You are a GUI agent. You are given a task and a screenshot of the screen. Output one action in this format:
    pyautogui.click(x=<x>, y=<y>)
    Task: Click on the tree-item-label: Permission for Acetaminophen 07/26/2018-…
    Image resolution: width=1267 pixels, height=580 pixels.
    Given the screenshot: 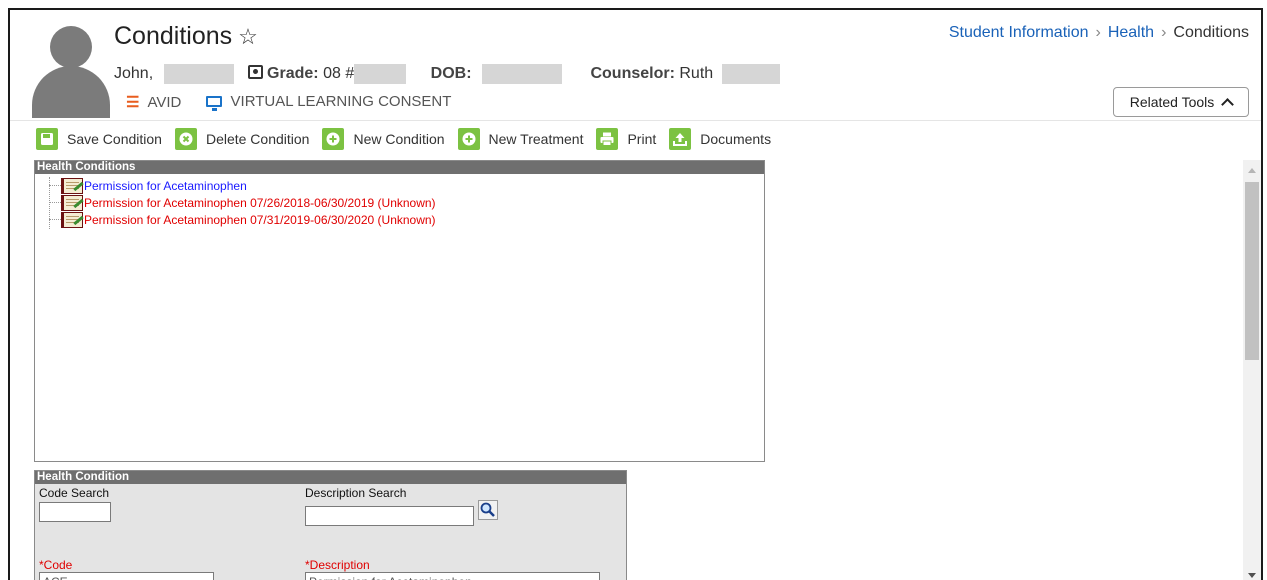 What is the action you would take?
    pyautogui.click(x=260, y=203)
    